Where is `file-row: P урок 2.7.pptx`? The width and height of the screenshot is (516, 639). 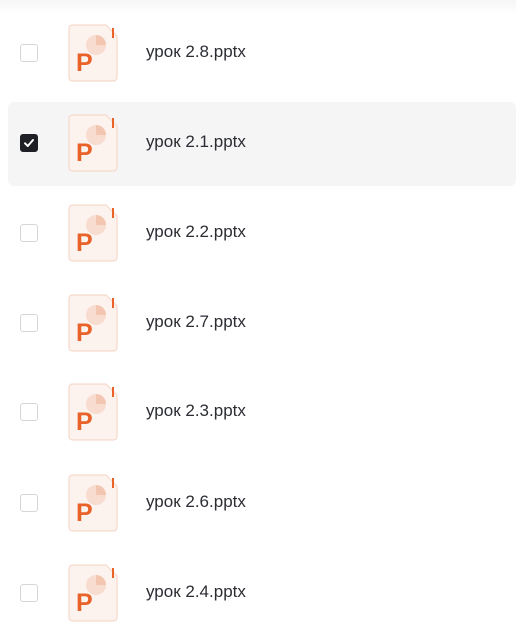
file-row: P урок 2.7.pptx is located at coordinates (262, 324).